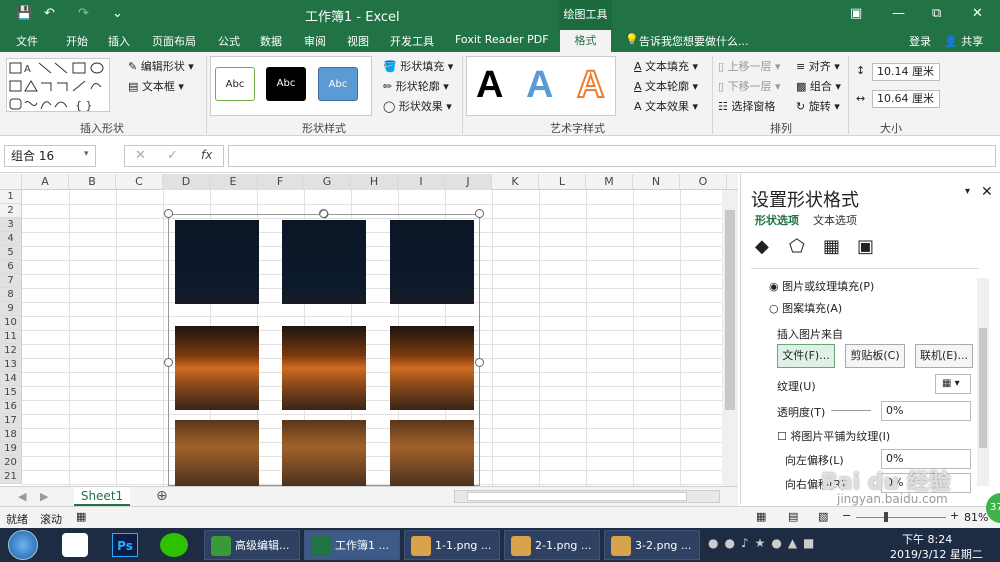 The image size is (1000, 562). What do you see at coordinates (793, 516) in the screenshot?
I see `page-layout-view-icon: ▤` at bounding box center [793, 516].